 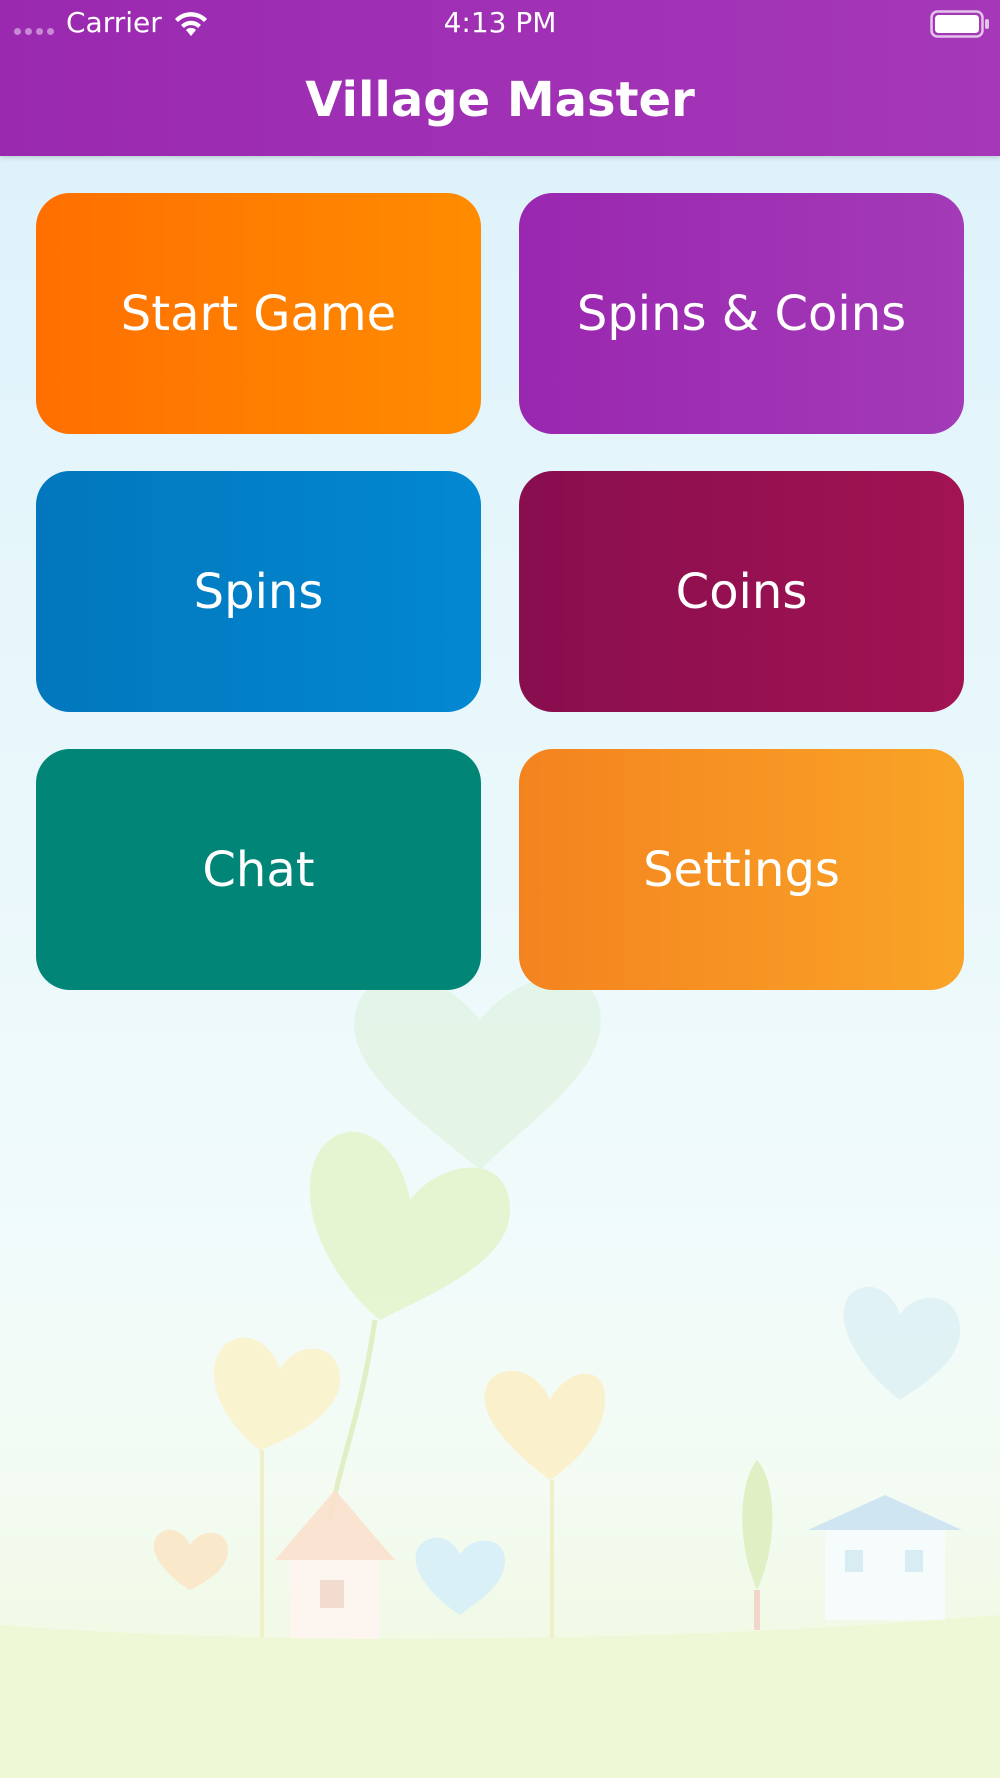 I want to click on spins-and-coins-label: Spins & Coins, so click(x=741, y=313).